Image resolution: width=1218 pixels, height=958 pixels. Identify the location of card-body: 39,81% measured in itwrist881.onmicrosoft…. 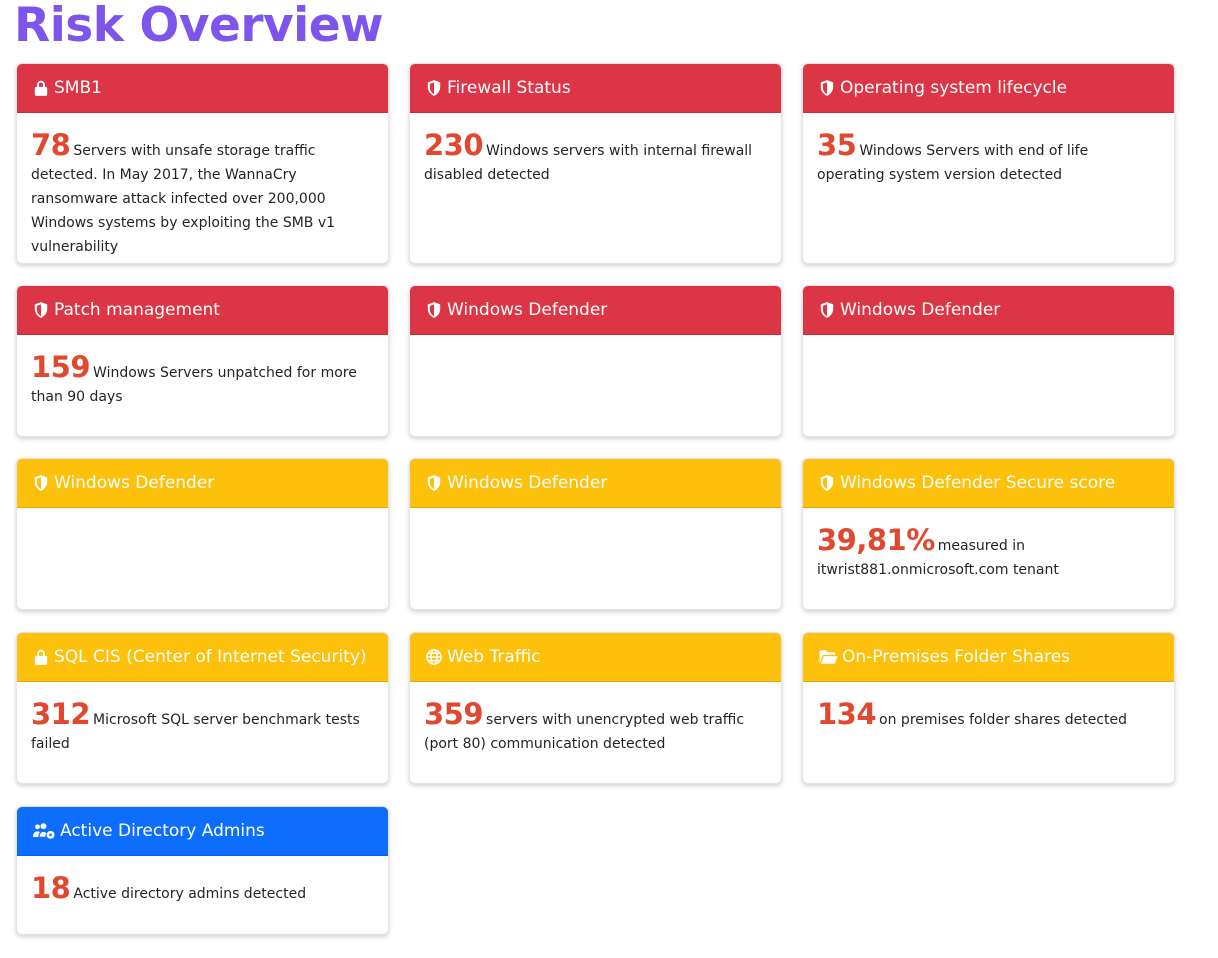
(988, 552).